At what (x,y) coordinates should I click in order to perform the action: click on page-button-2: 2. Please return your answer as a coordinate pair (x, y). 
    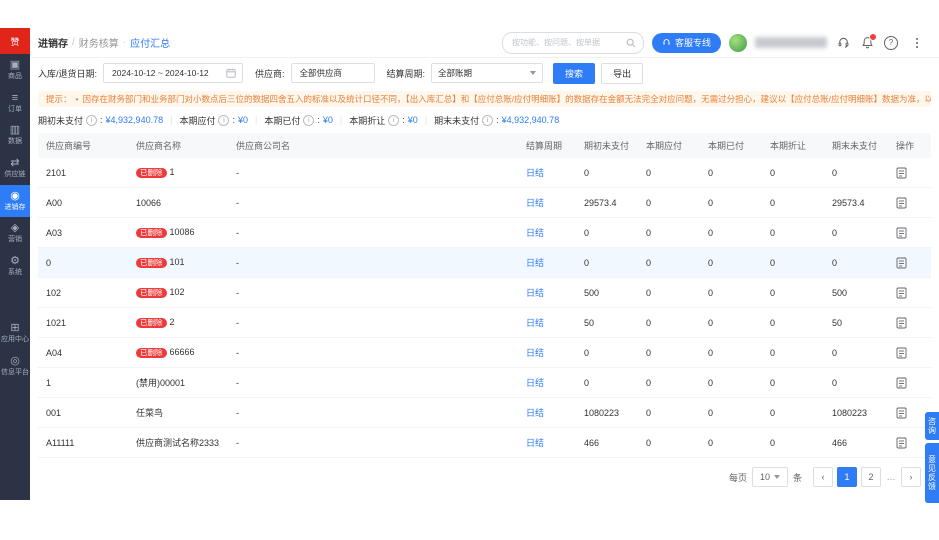
    Looking at the image, I should click on (871, 477).